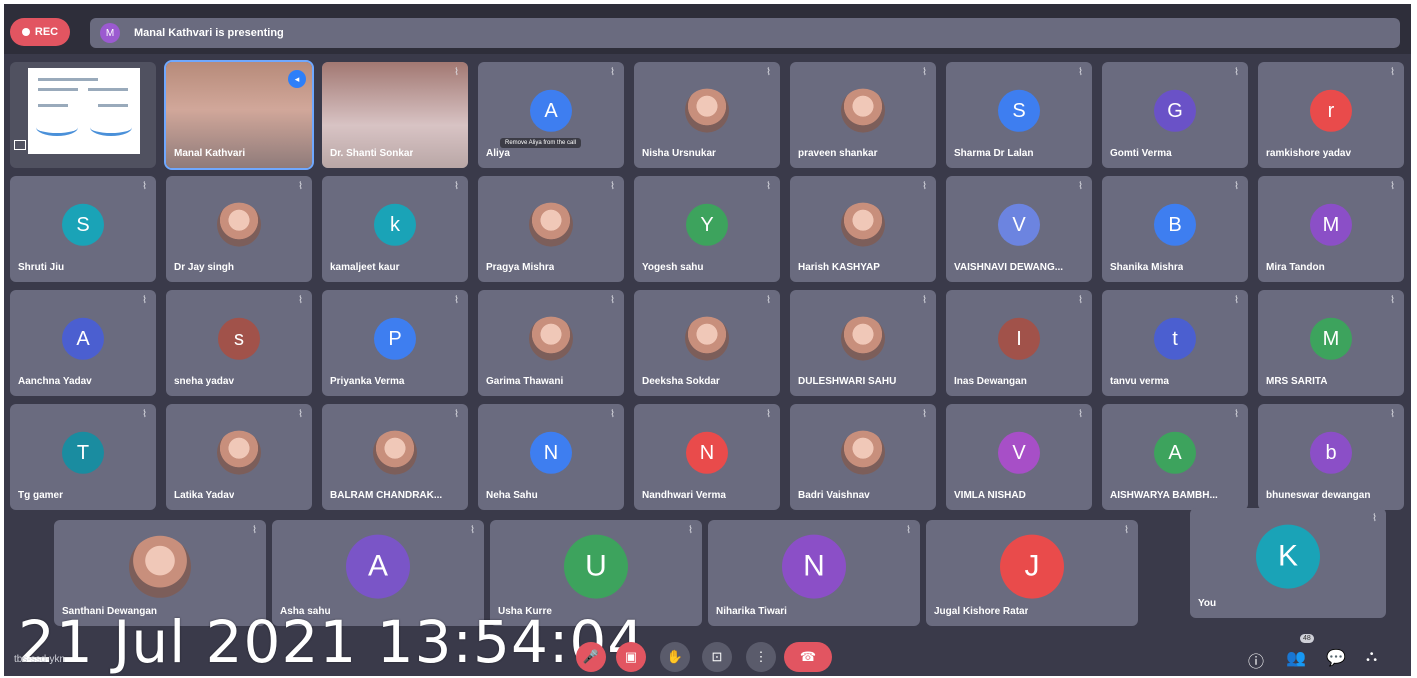 Image resolution: width=1417 pixels, height=678 pixels. I want to click on participant-tile: ⌇ Badri Vaishnav, so click(863, 457).